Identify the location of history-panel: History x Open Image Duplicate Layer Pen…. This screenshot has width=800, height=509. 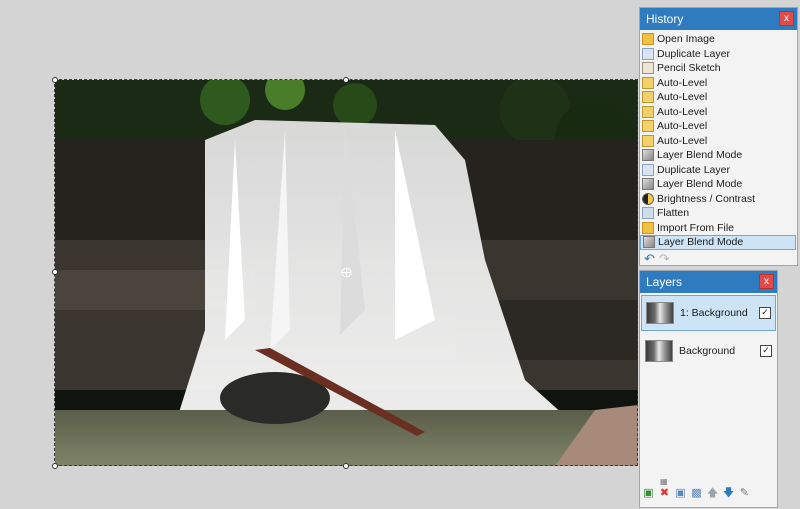
(718, 136).